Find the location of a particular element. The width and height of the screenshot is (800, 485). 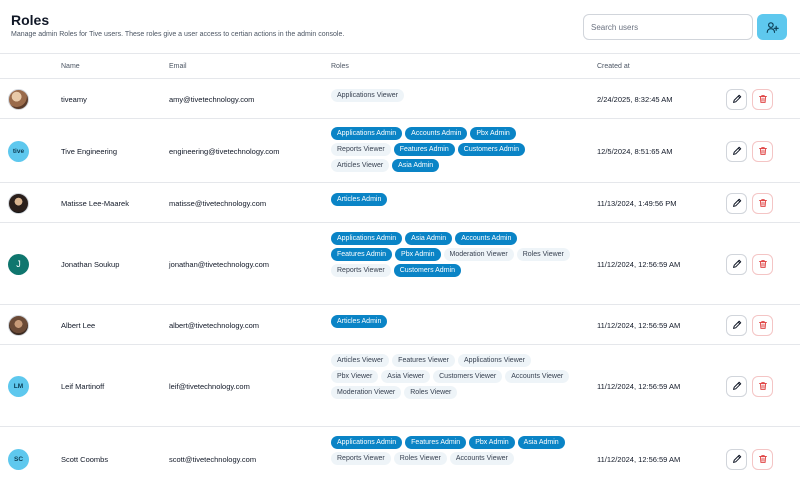

roles-list: Articles Admin is located at coordinates (451, 321).